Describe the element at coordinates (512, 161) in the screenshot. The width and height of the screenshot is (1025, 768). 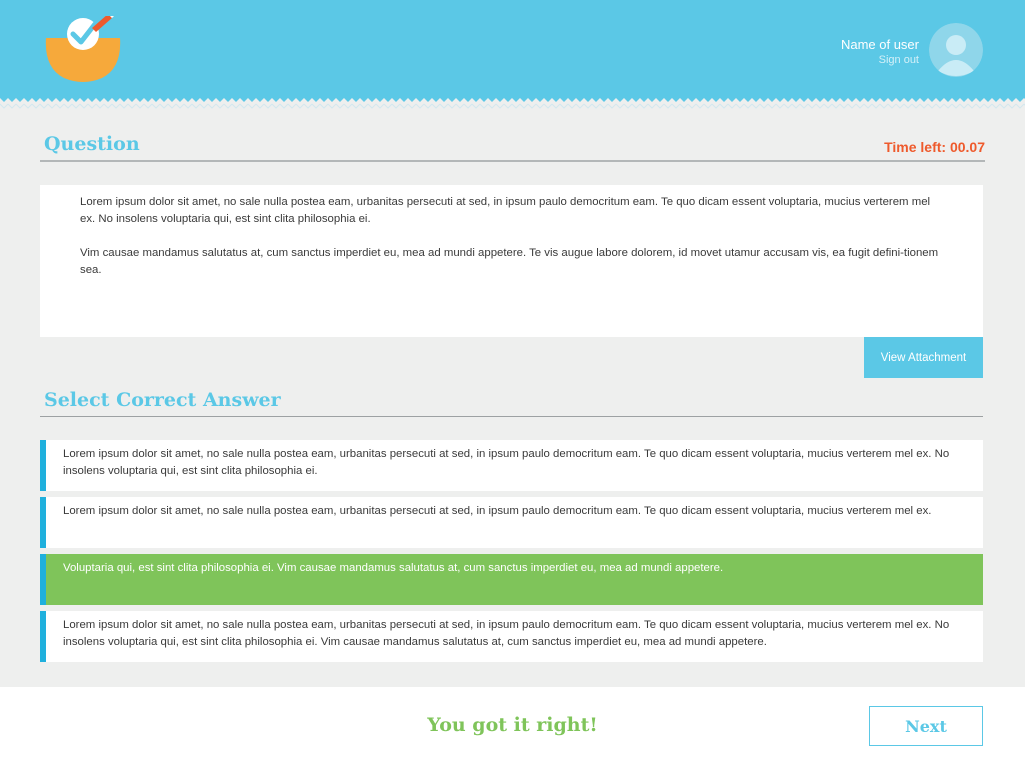
I see `question-divider` at that location.